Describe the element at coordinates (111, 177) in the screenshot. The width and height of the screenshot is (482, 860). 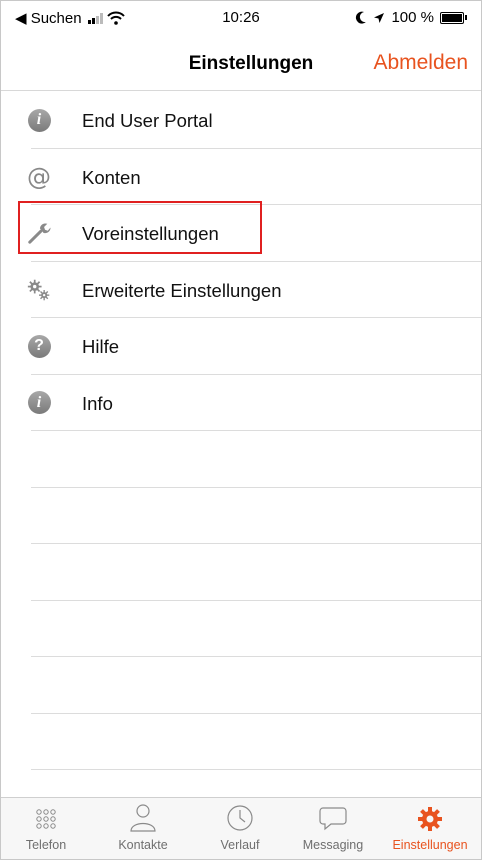
I see `settings-item-label: Konten` at that location.